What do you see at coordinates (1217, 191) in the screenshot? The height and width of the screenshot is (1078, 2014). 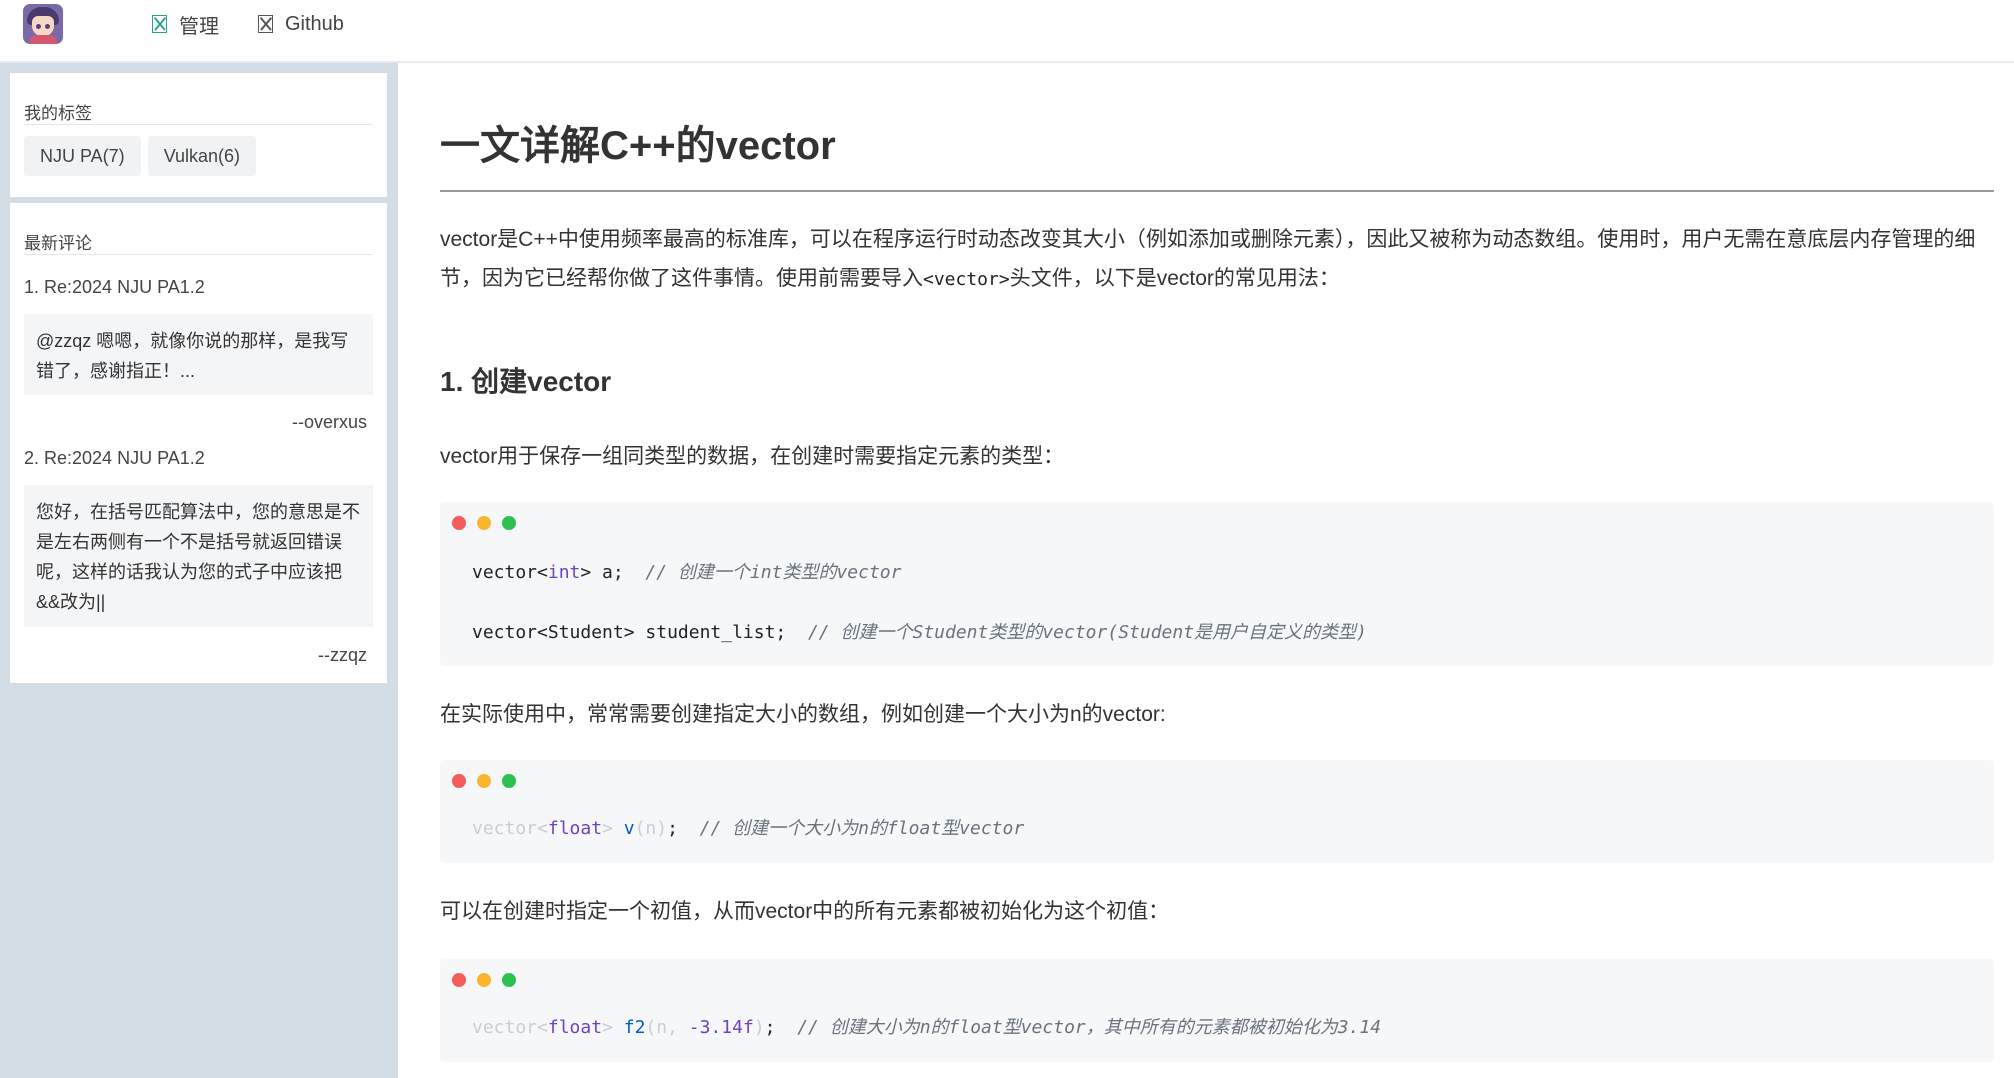 I see `title-divider` at bounding box center [1217, 191].